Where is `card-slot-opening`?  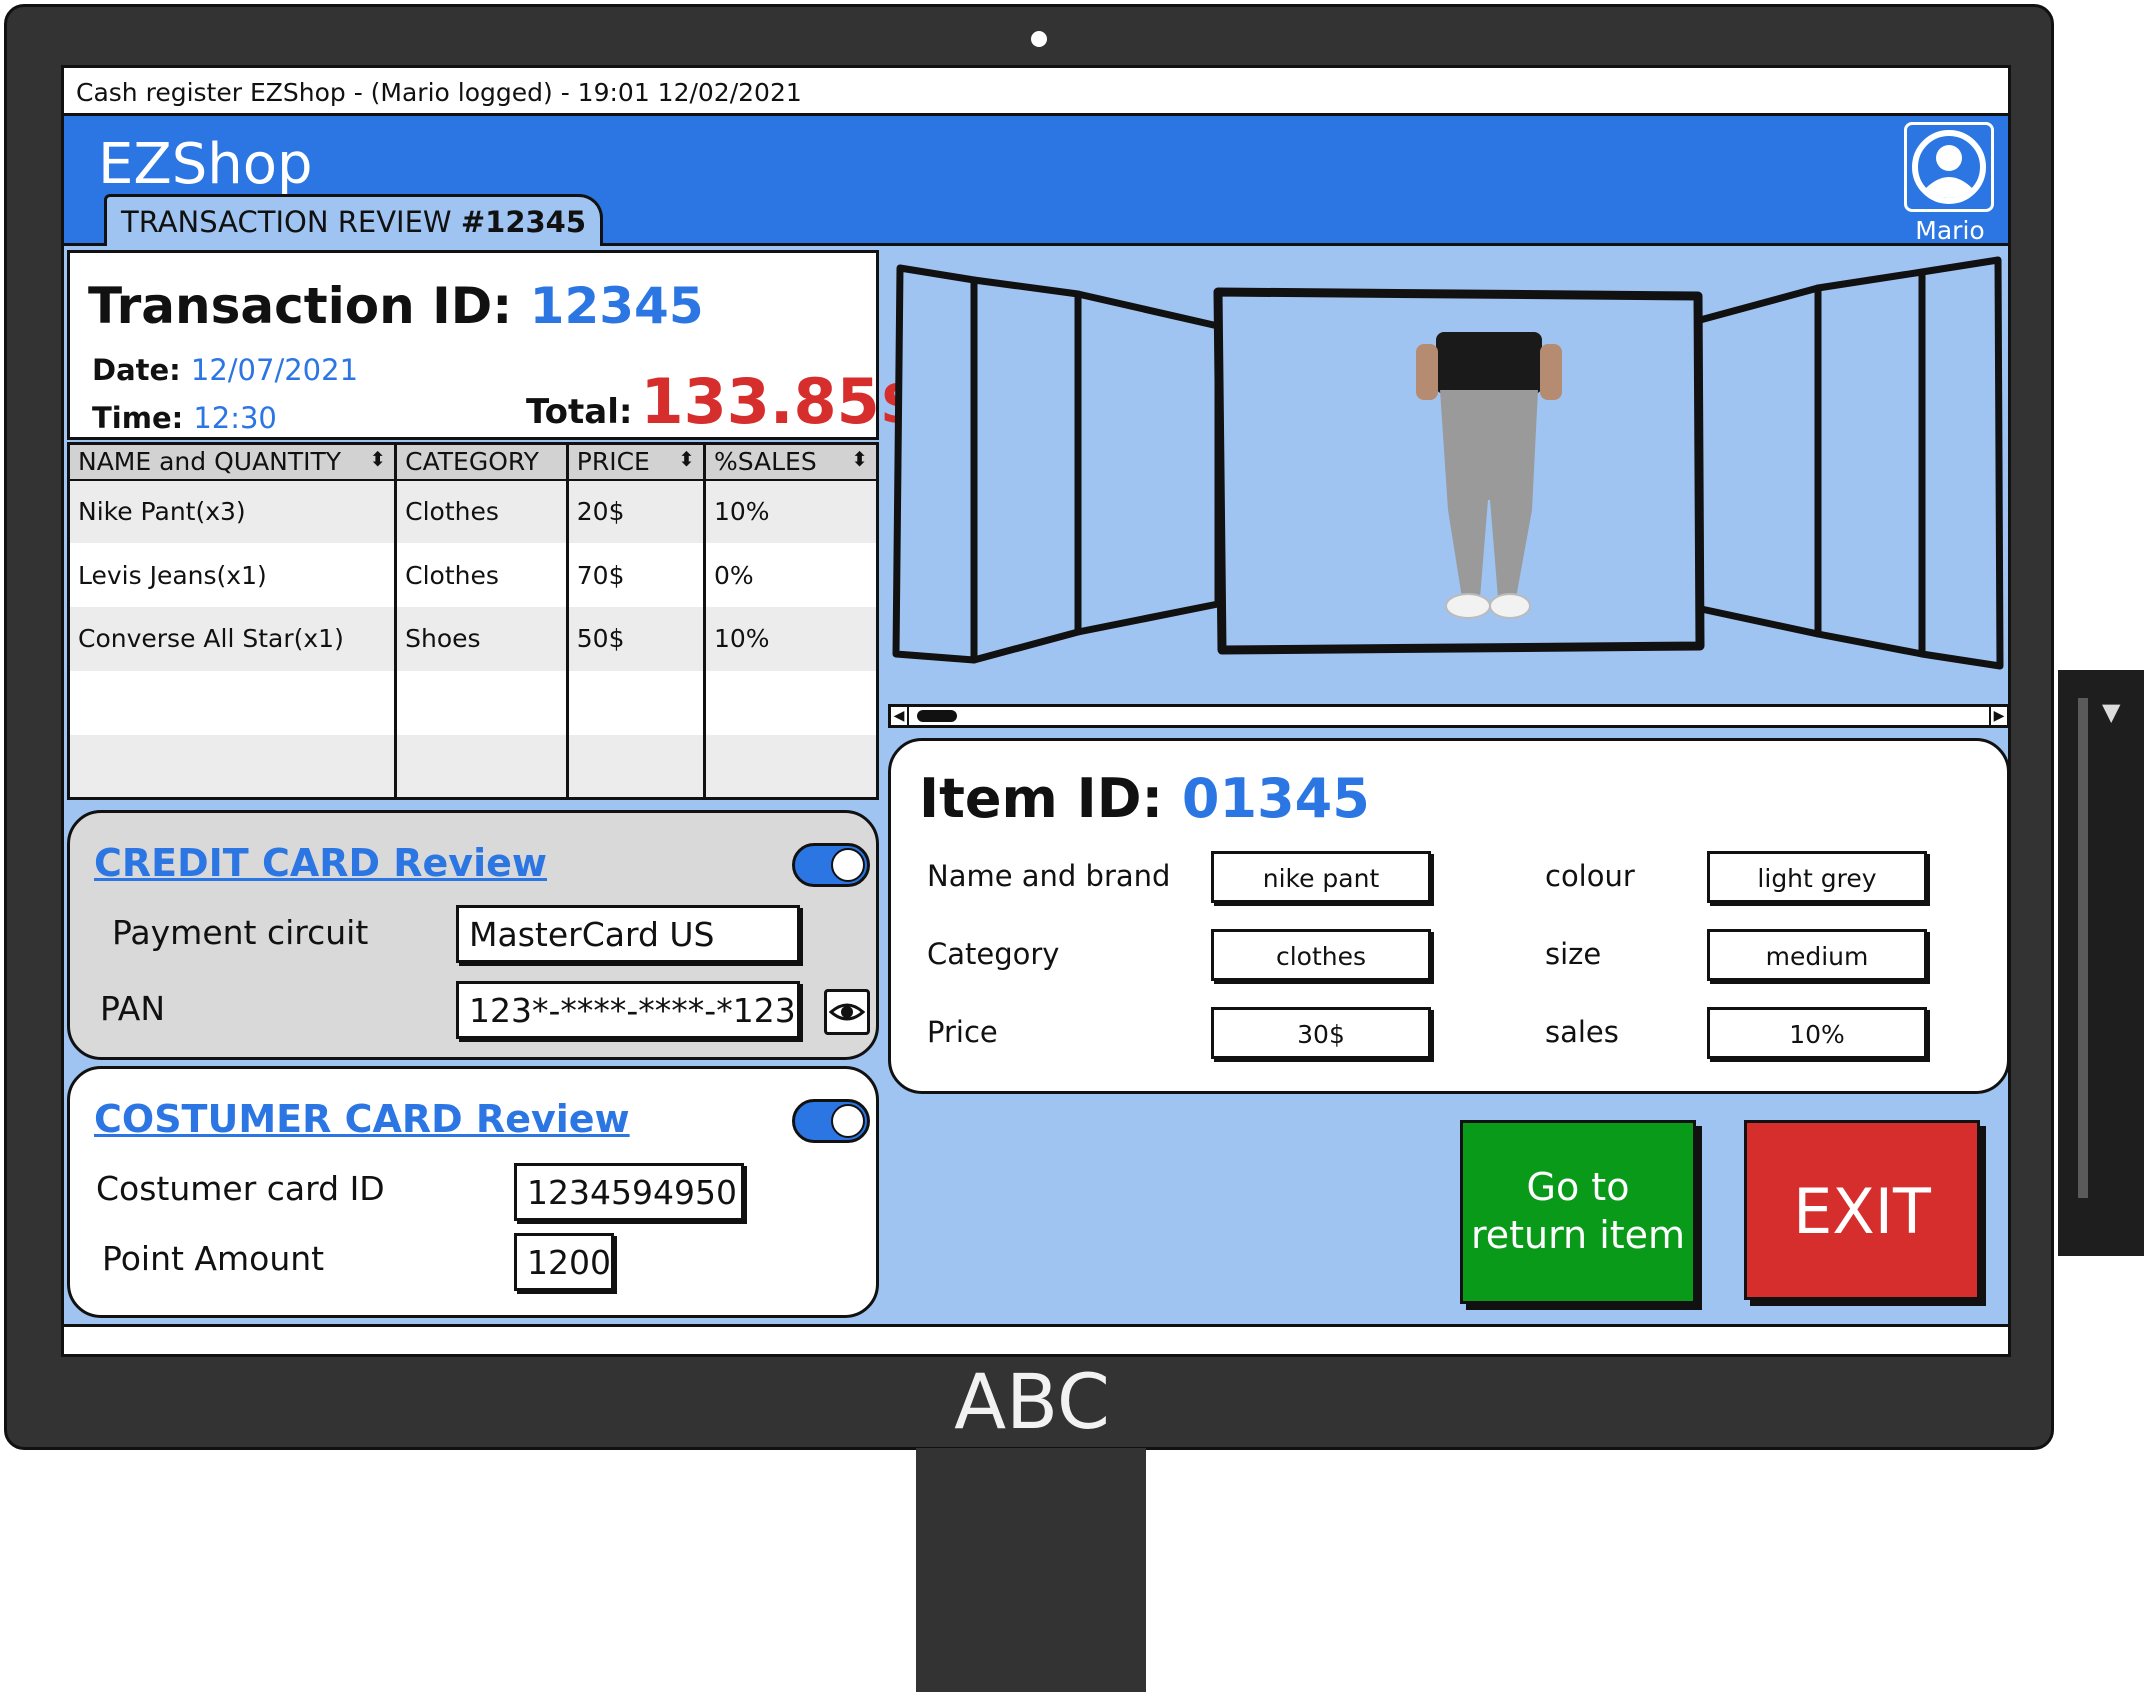 card-slot-opening is located at coordinates (2083, 948).